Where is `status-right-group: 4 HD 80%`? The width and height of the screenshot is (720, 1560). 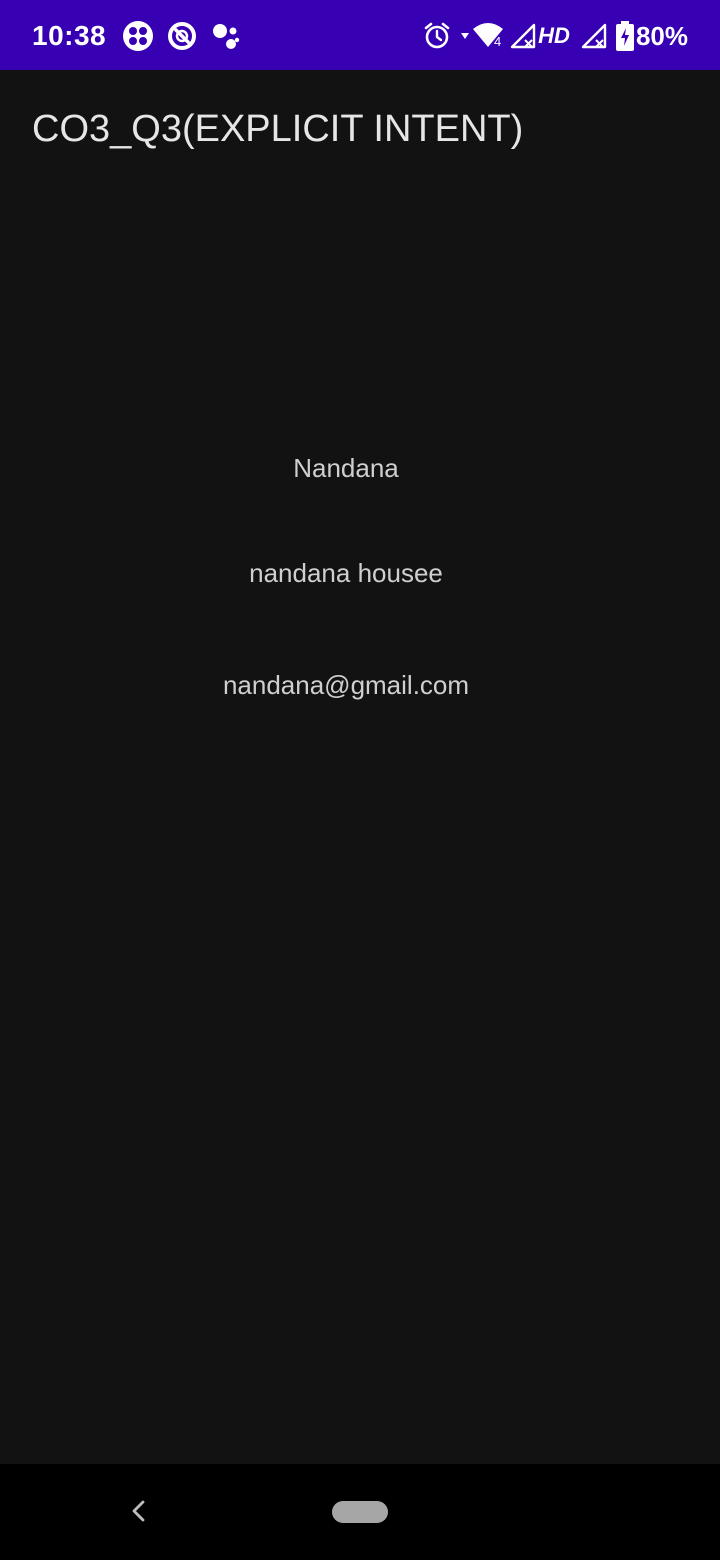
status-right-group: 4 HD 80% is located at coordinates (555, 36).